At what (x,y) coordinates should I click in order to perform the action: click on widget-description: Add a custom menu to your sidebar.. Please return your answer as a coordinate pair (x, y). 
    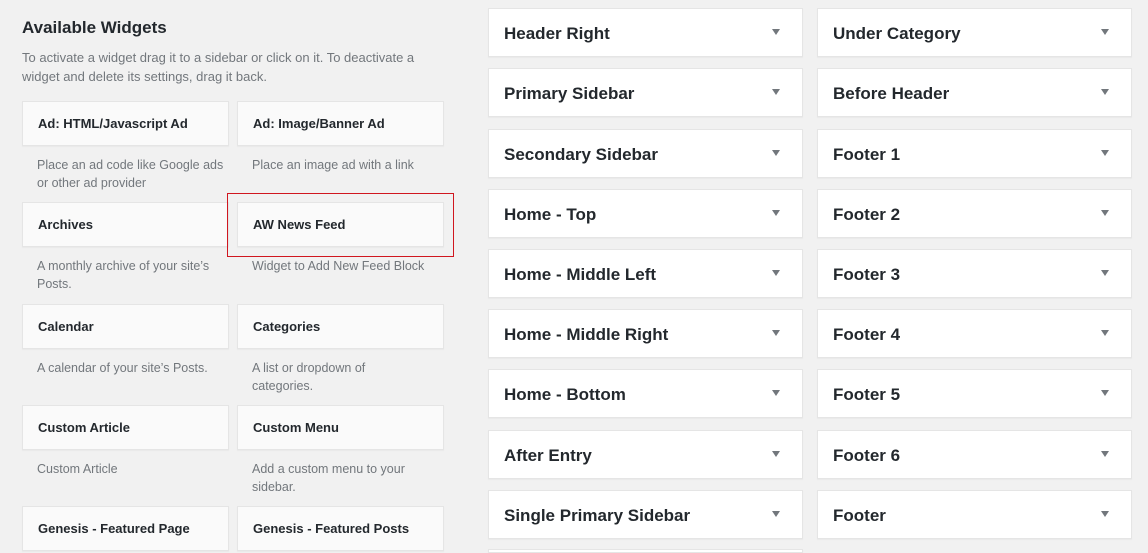
    Looking at the image, I should click on (328, 478).